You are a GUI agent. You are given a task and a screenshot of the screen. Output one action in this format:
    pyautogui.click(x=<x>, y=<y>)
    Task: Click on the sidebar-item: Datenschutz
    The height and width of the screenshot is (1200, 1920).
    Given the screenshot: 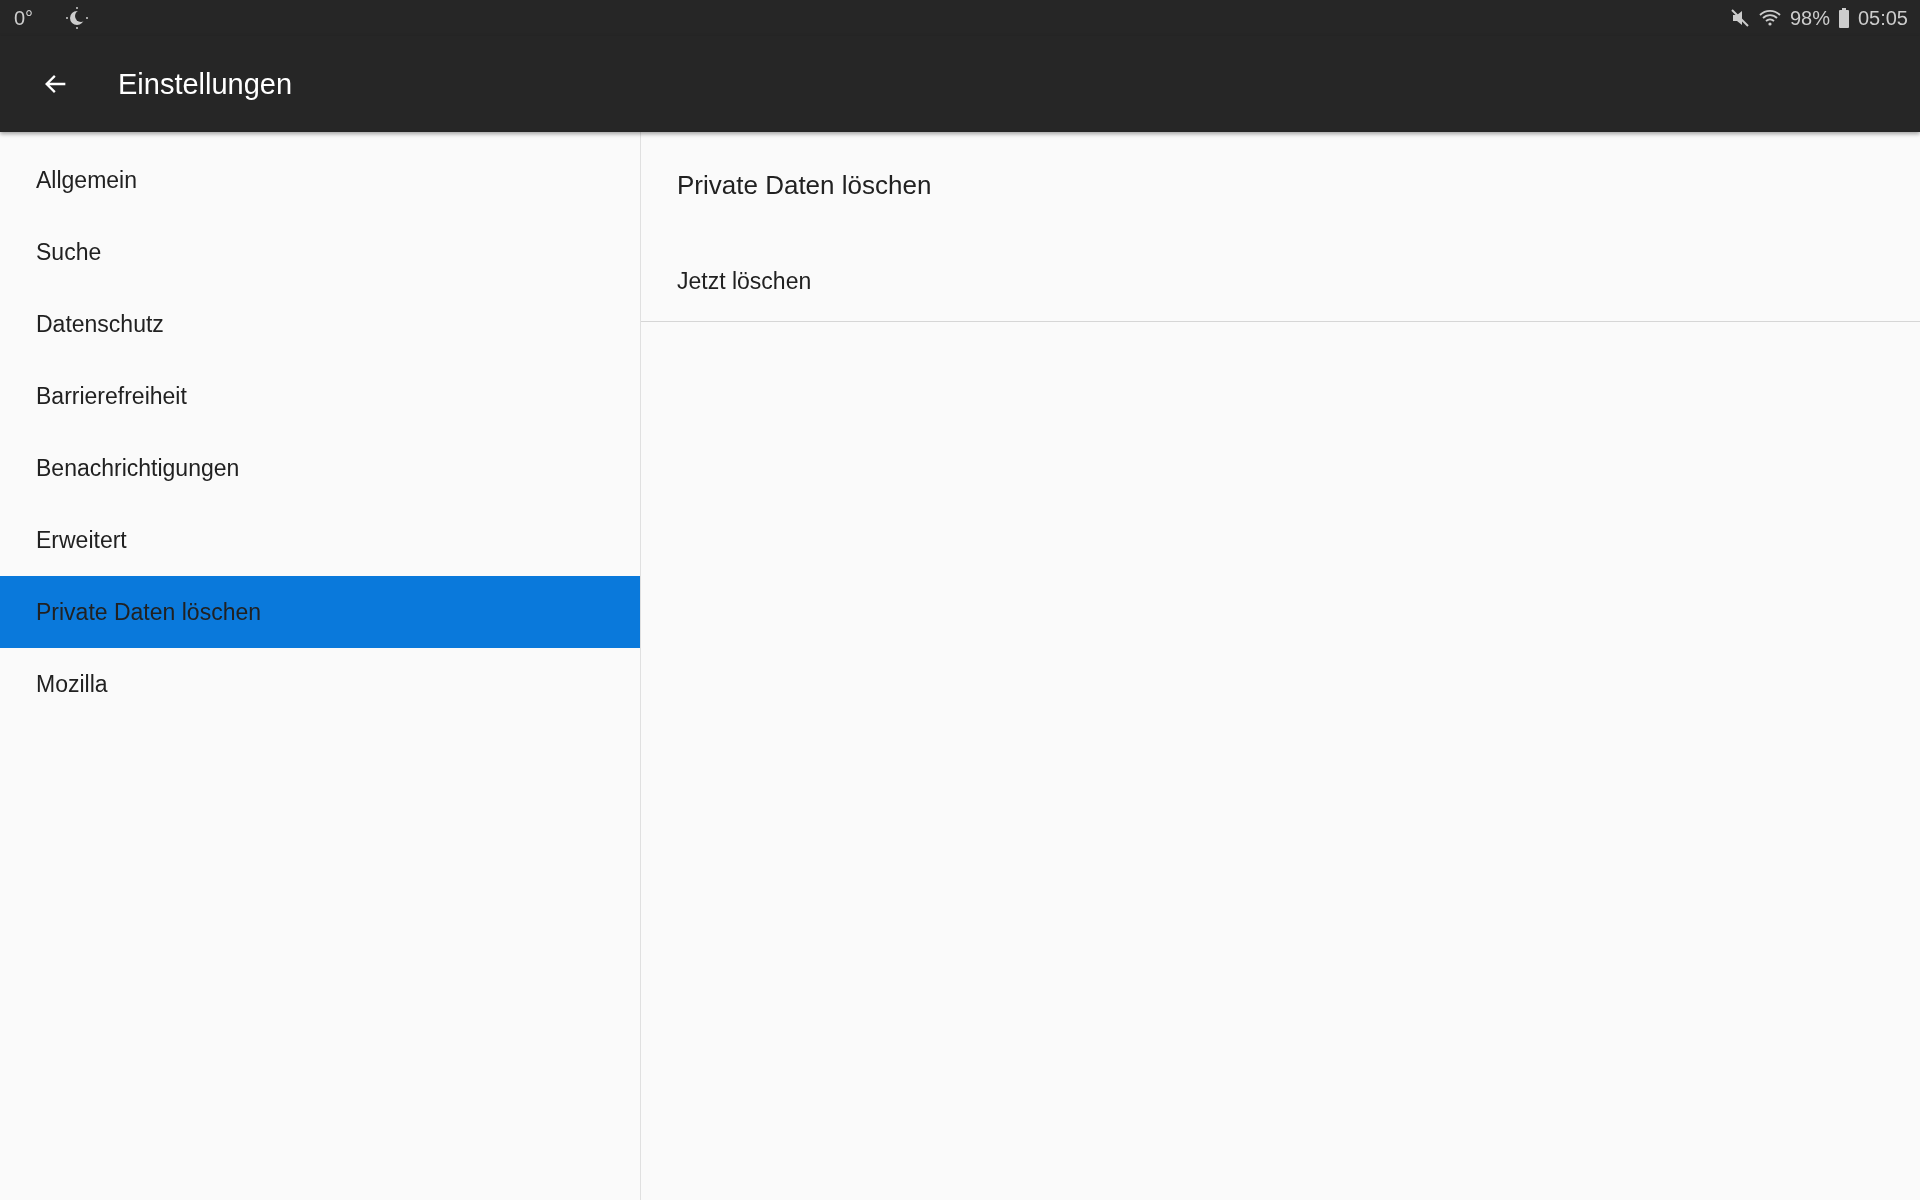 What is the action you would take?
    pyautogui.click(x=320, y=324)
    